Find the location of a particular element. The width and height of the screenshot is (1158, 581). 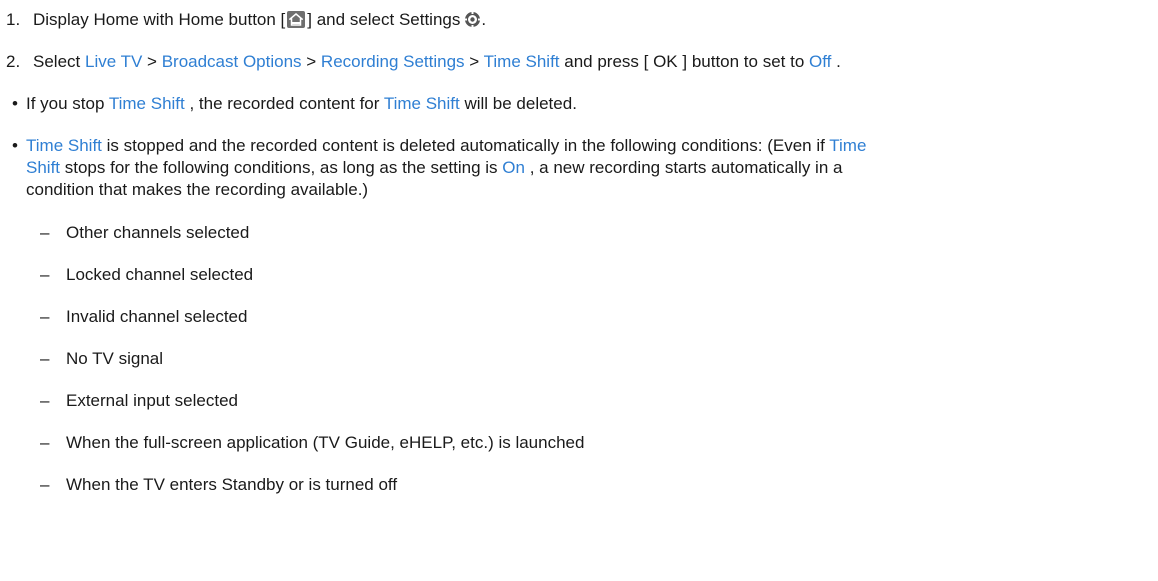

term-time-shift: Shift is located at coordinates (43, 167).